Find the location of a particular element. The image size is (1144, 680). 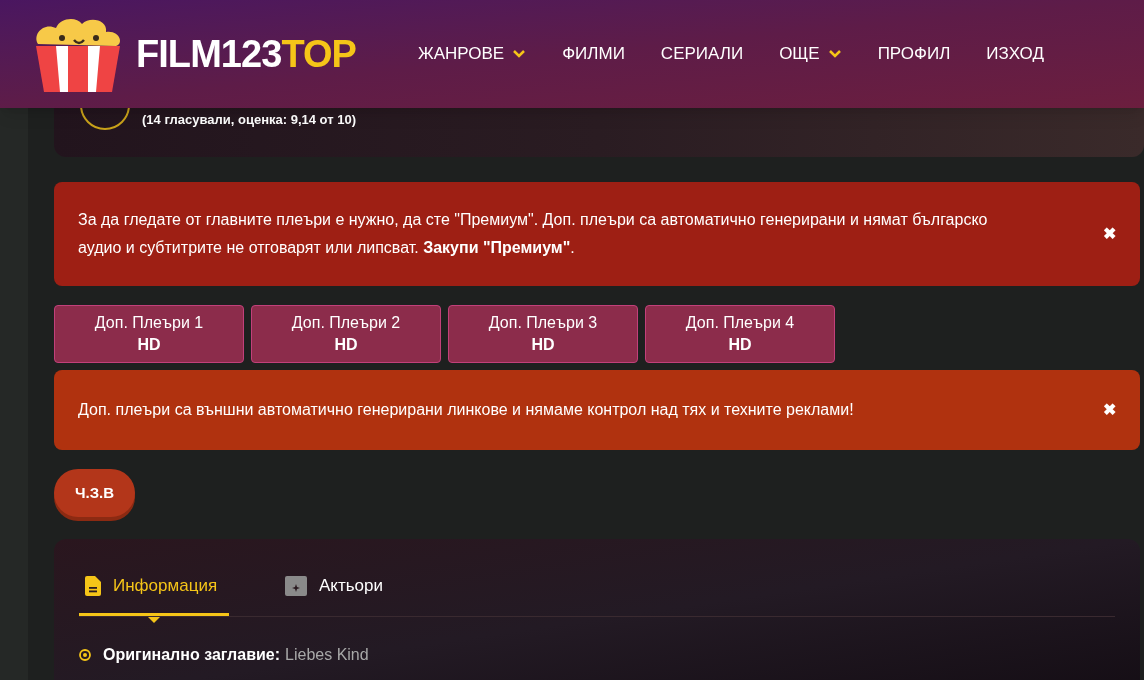

bullet-circle-icon is located at coordinates (85, 655).